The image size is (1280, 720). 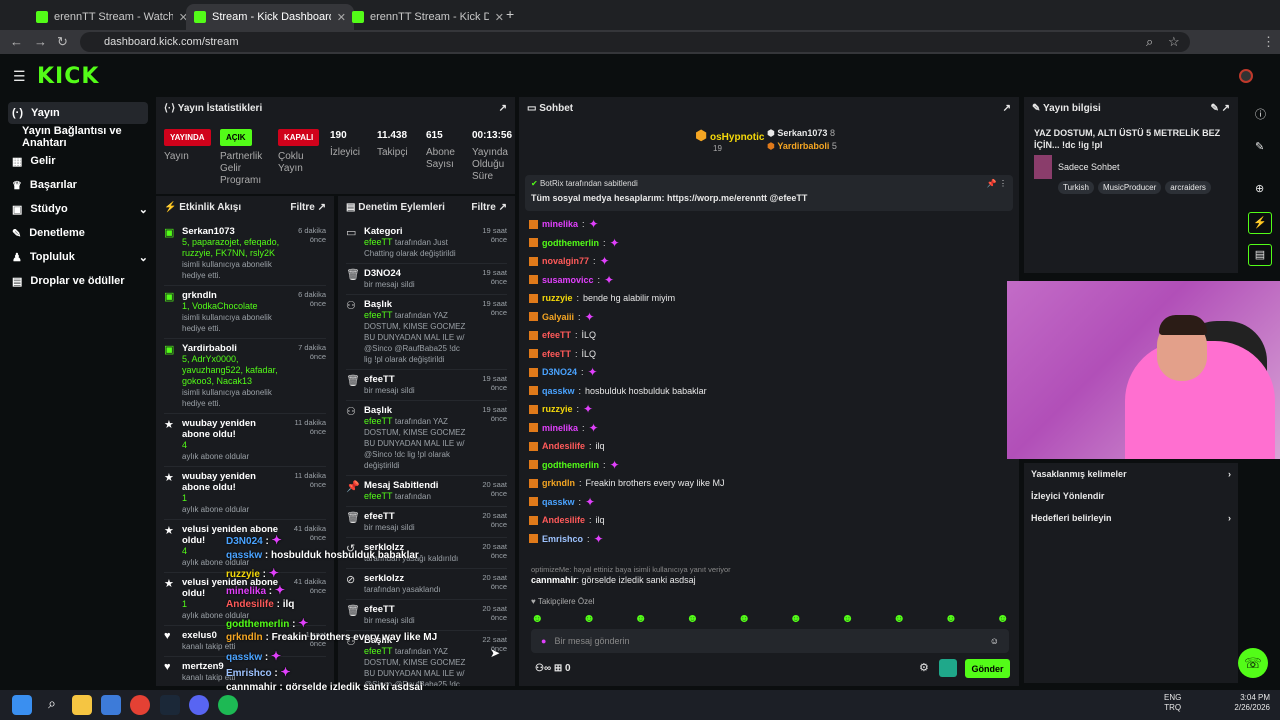 I want to click on store-icon, so click(x=111, y=705).